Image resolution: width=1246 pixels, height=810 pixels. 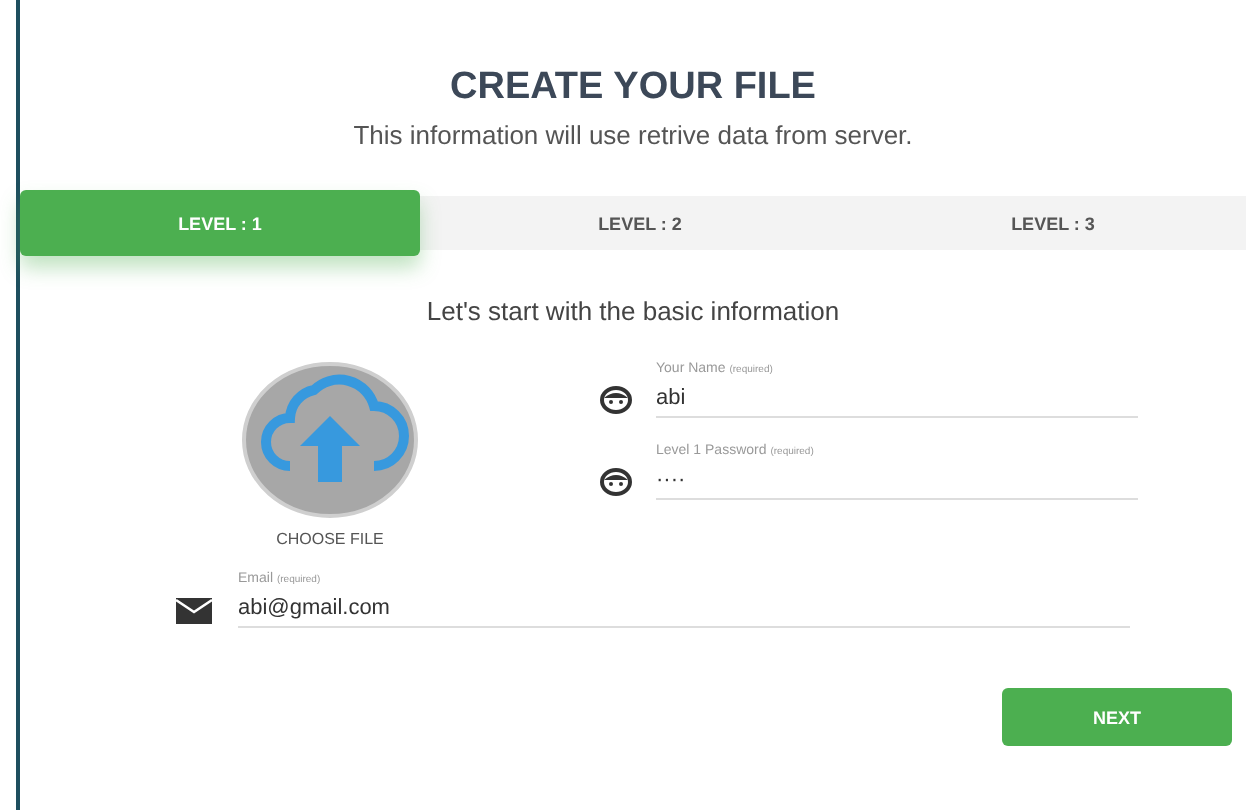 What do you see at coordinates (194, 610) in the screenshot?
I see `envelope-icon` at bounding box center [194, 610].